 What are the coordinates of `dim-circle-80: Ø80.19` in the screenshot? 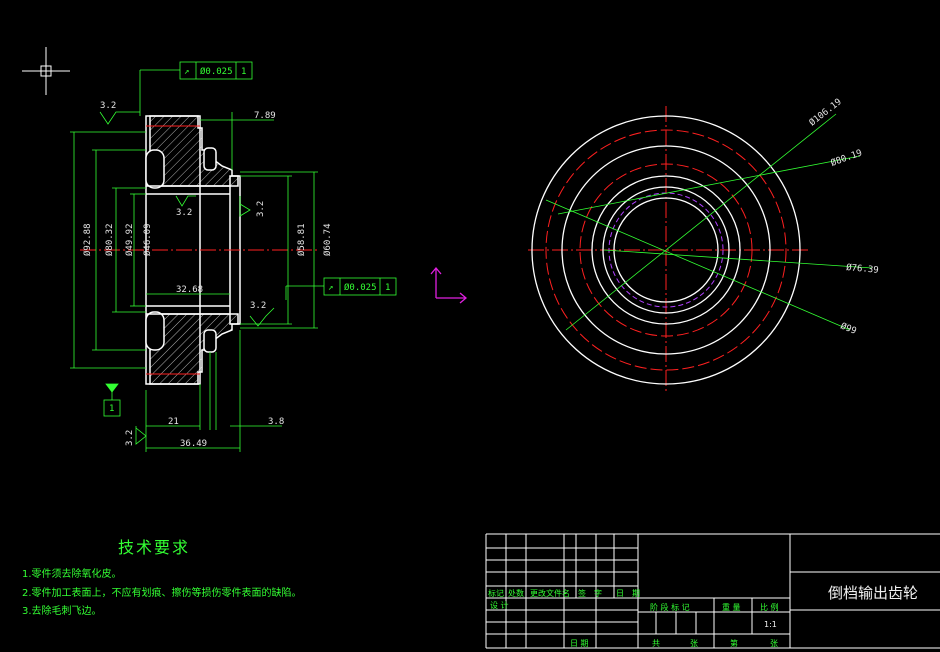 It's located at (846, 157).